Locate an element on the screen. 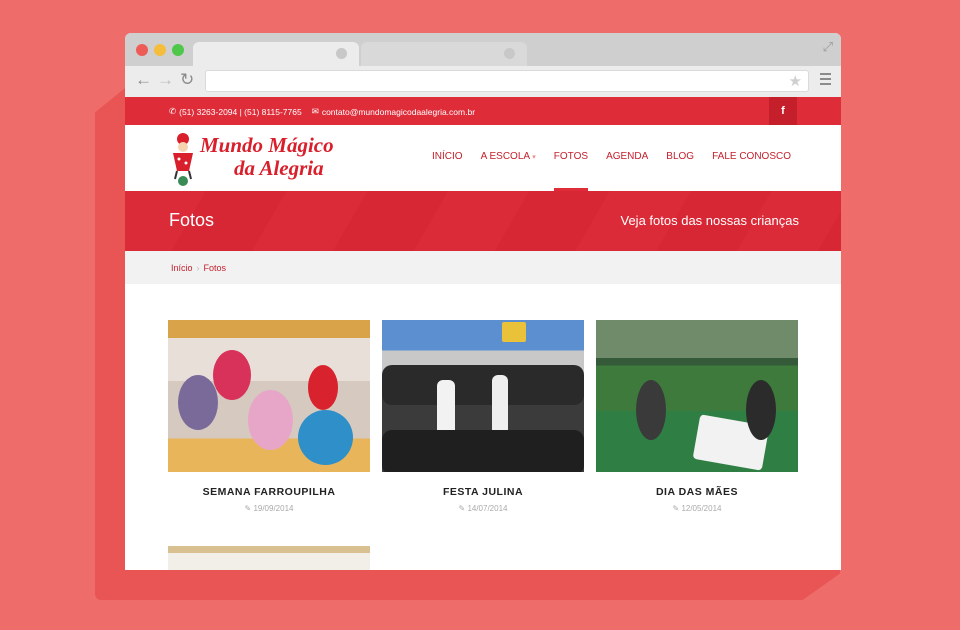  nav-a-escola-label: A ESCOLA is located at coordinates (505, 156).